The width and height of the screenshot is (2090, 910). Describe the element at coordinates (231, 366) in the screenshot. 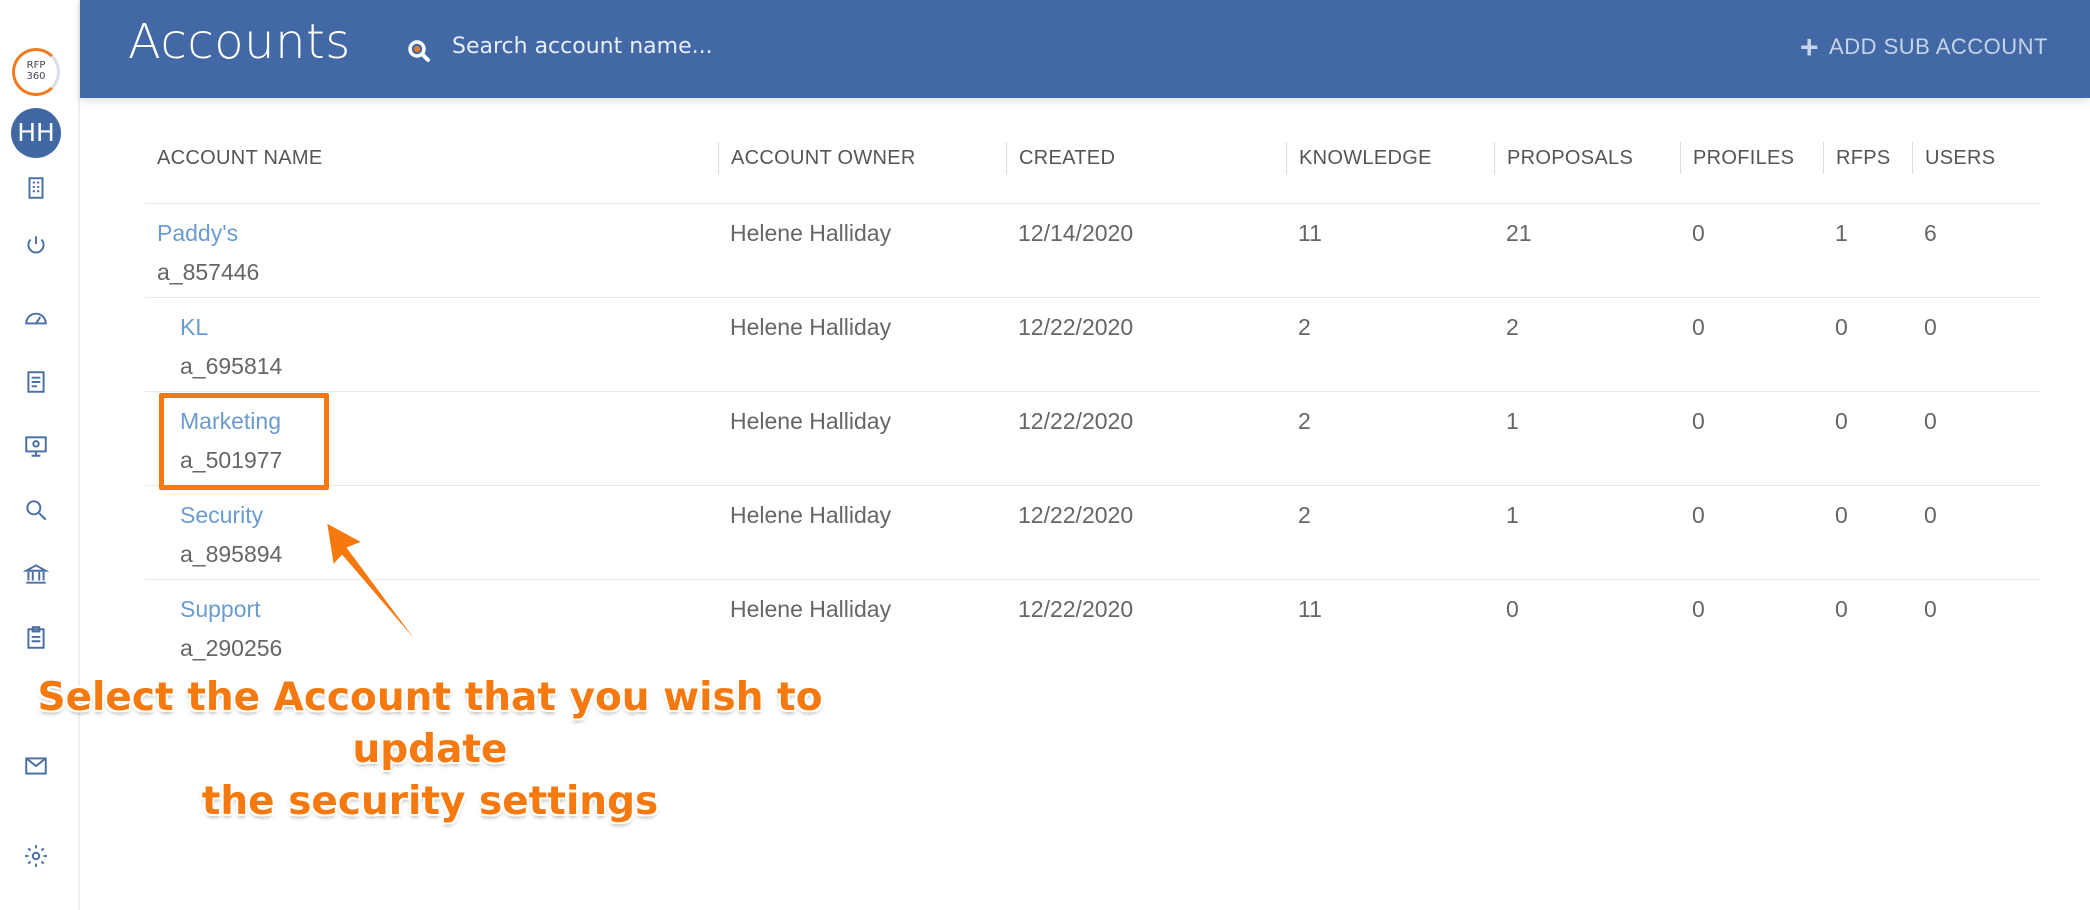

I see `account-id: a_695814` at that location.